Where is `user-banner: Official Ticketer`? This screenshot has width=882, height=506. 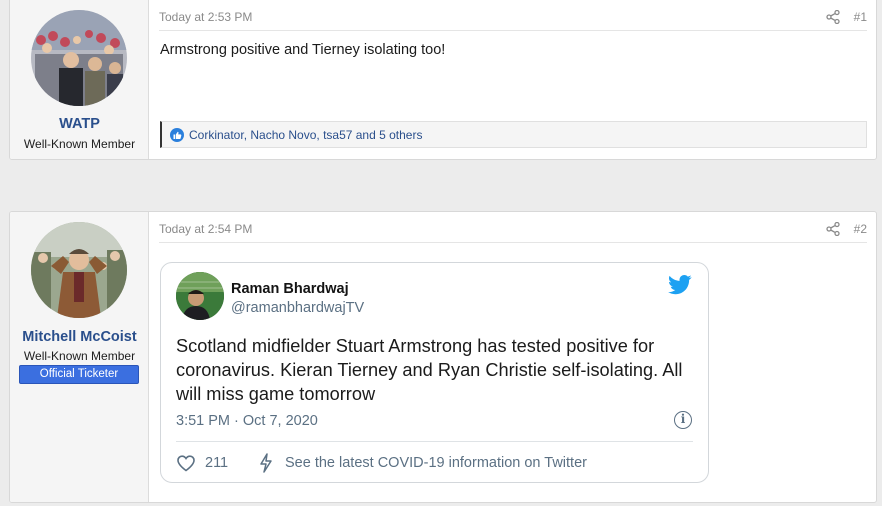 user-banner: Official Ticketer is located at coordinates (79, 374).